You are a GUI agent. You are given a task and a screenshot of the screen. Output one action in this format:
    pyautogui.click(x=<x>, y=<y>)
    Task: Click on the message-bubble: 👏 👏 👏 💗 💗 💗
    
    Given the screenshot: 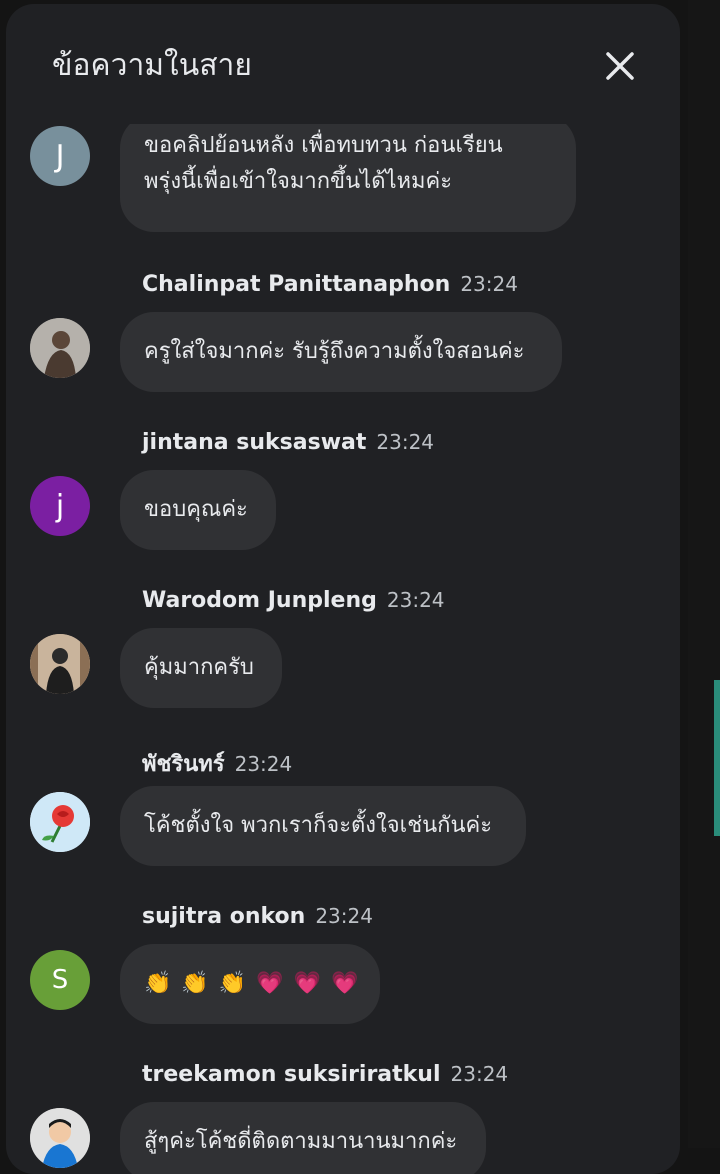 What is the action you would take?
    pyautogui.click(x=250, y=984)
    